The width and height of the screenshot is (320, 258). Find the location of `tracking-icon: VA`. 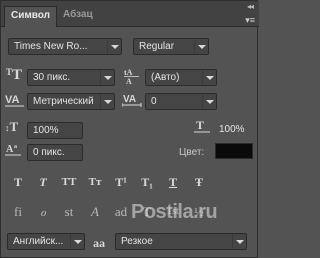

tracking-icon: VA is located at coordinates (131, 101).